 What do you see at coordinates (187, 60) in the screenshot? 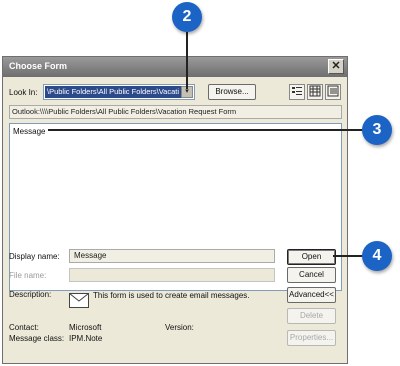
I see `callout-2-leader` at bounding box center [187, 60].